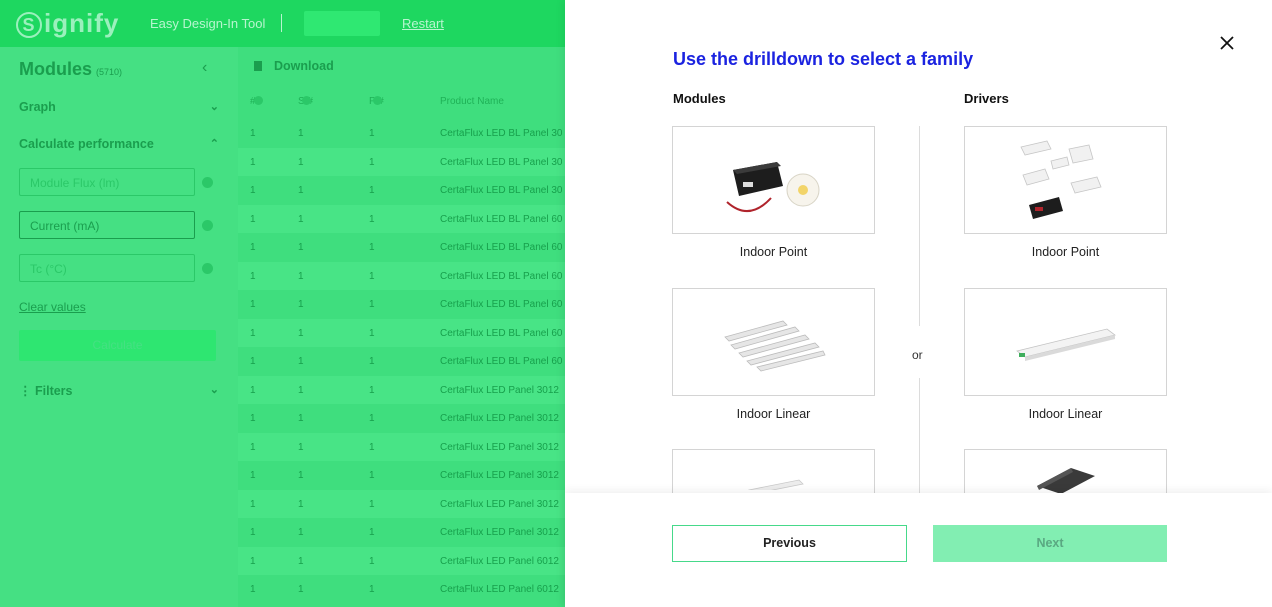 The image size is (1272, 607). I want to click on download-label: Download, so click(304, 66).